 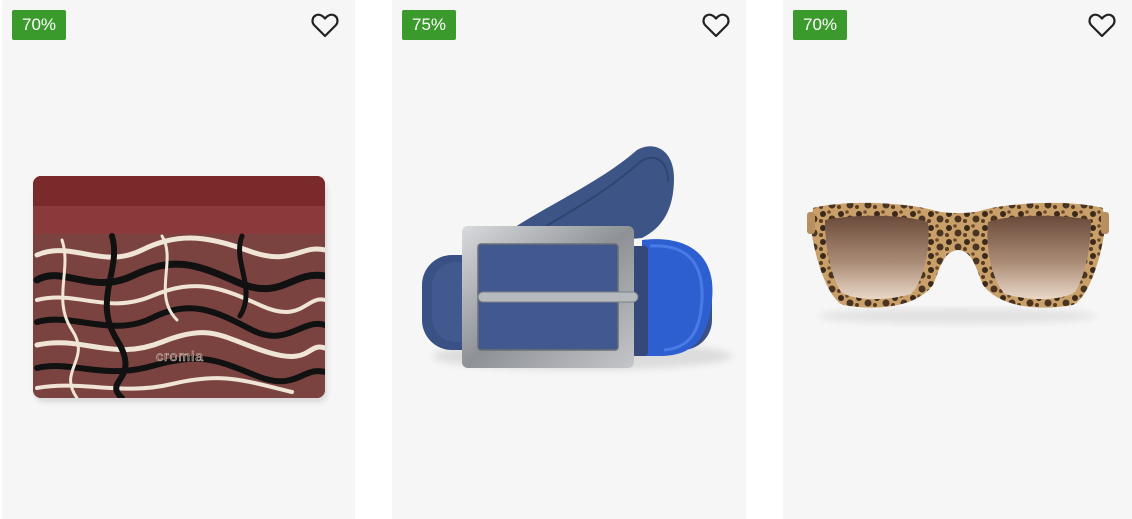 I want to click on svg-text: cromia, so click(x=180, y=356).